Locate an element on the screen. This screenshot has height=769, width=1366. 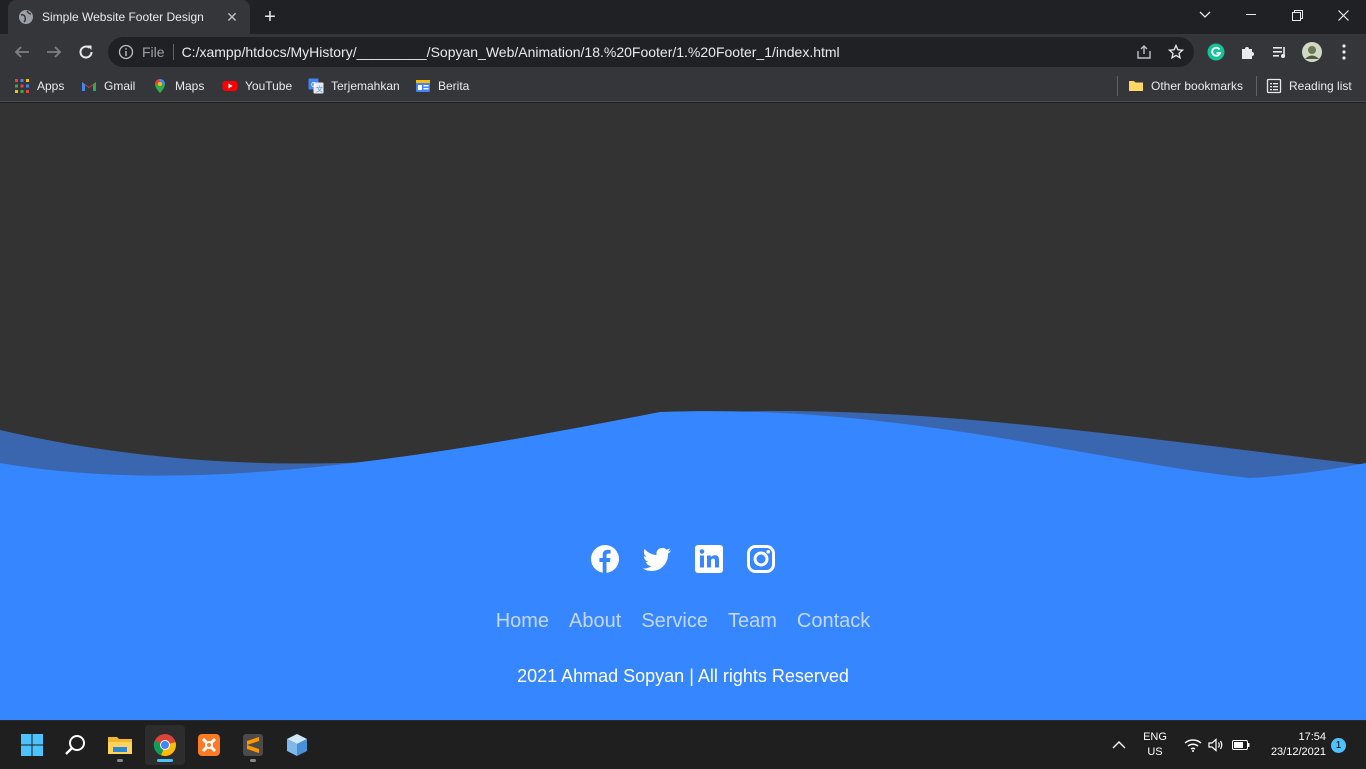
search-icon is located at coordinates (76, 745).